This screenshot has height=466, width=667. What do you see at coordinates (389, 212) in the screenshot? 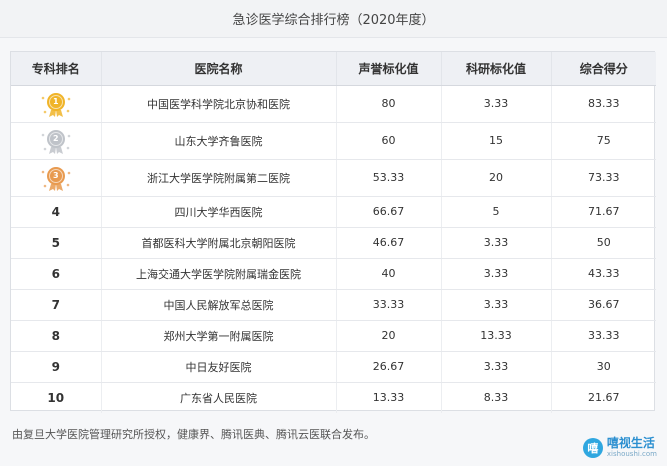
I see `reputation-value-cell: 66.67` at bounding box center [389, 212].